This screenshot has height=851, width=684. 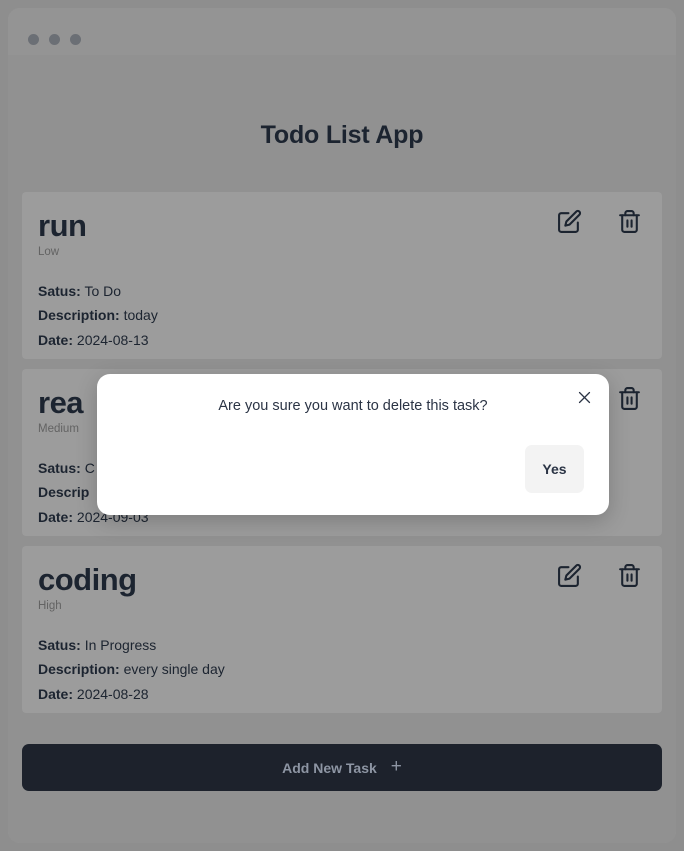 I want to click on task-status-value: To Do, so click(x=103, y=291).